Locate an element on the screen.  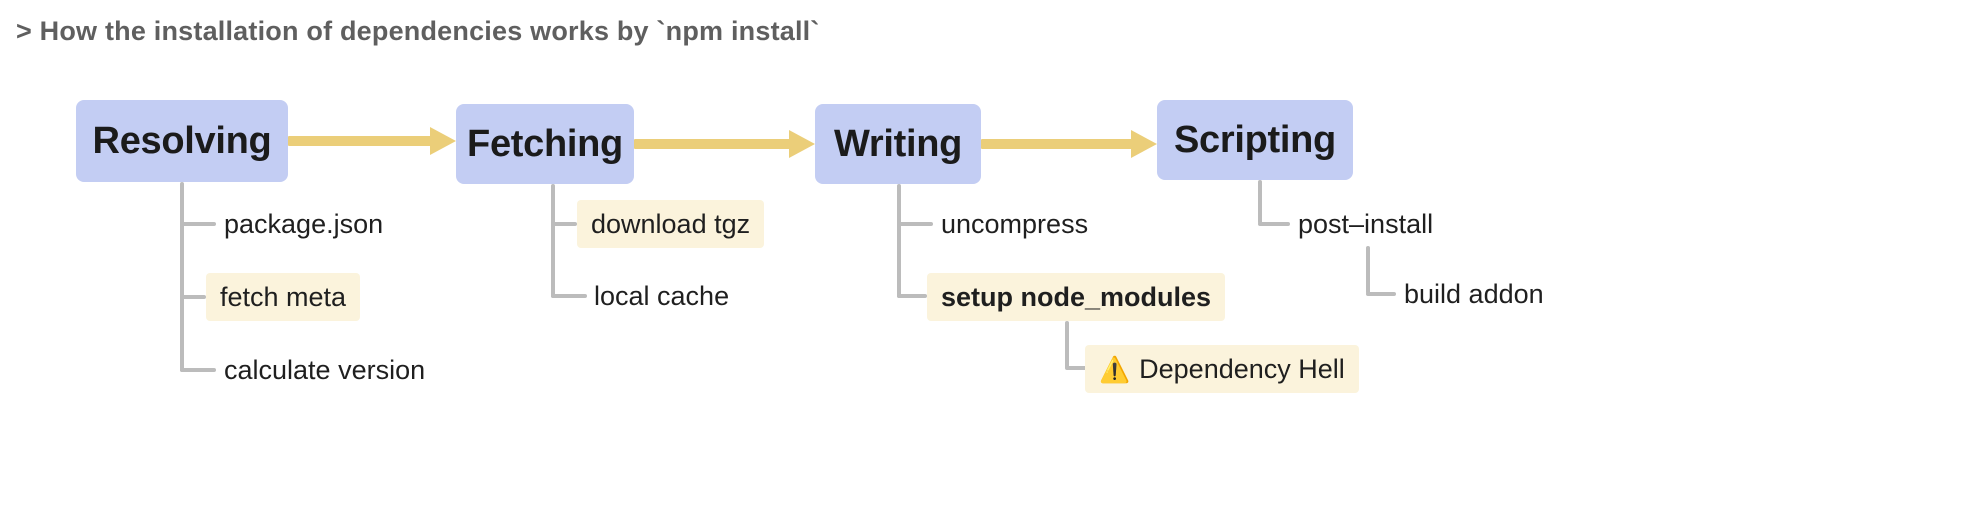
connector-trunk-build-addon is located at coordinates (1368, 270).